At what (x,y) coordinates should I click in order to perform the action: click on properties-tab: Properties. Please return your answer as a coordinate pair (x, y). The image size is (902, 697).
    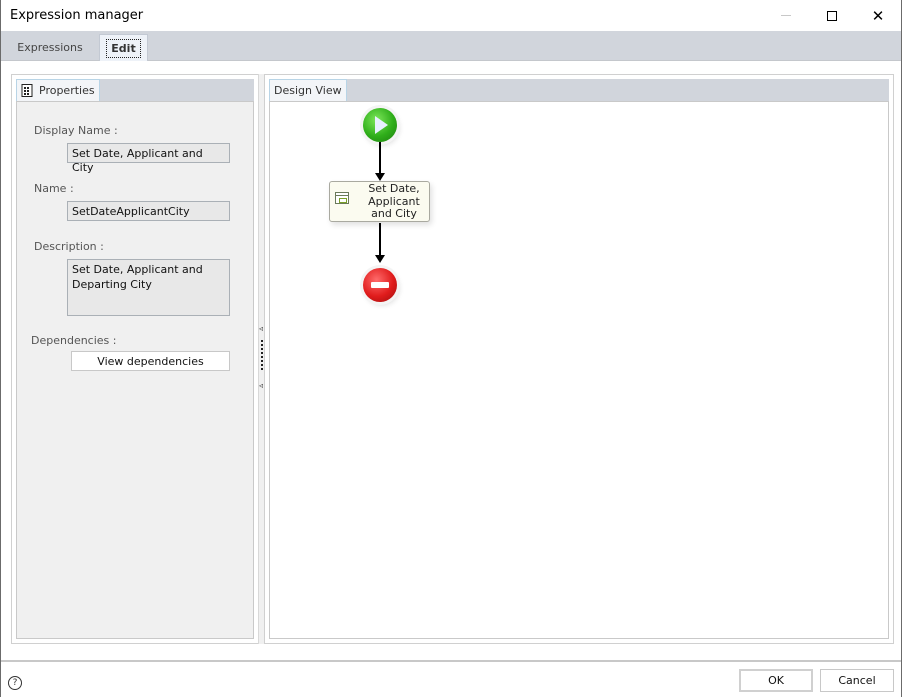
    Looking at the image, I should click on (58, 90).